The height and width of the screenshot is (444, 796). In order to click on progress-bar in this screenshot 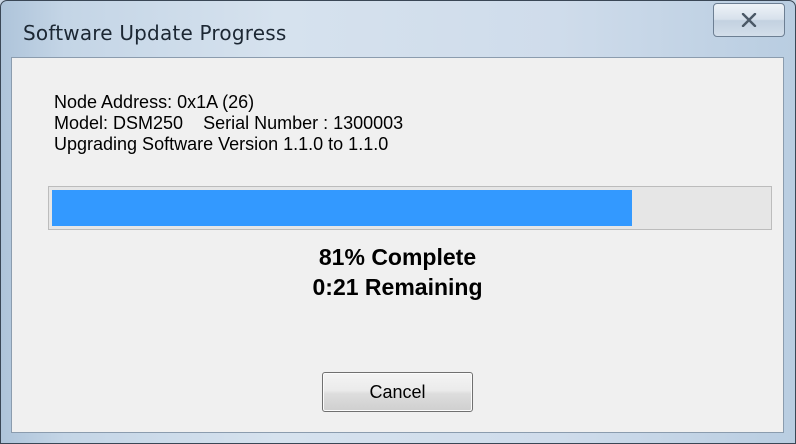, I will do `click(410, 208)`.